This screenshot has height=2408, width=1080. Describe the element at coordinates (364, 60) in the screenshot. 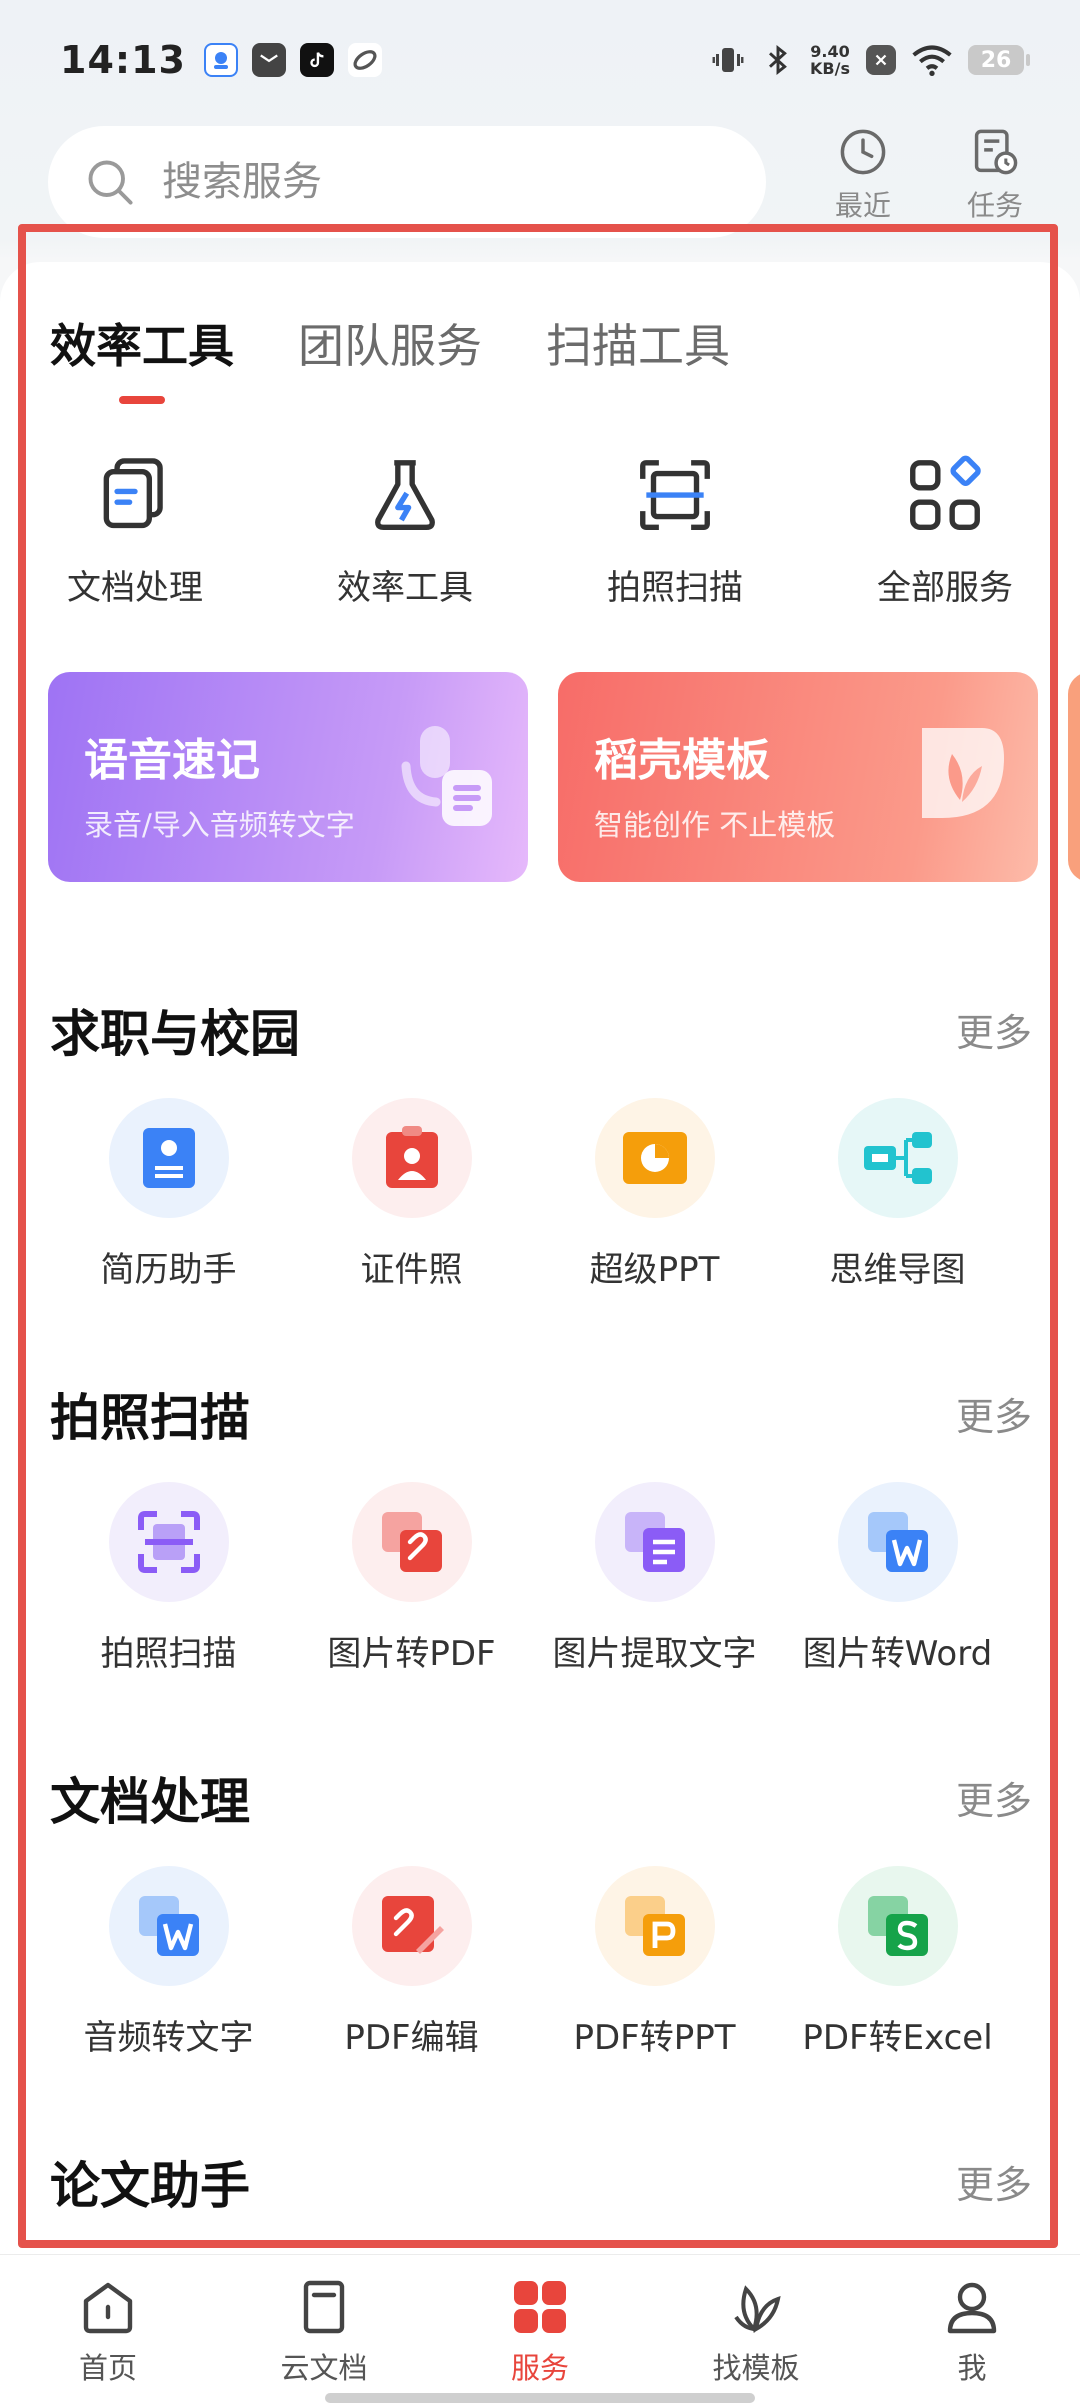

I see `link-app-icon` at that location.